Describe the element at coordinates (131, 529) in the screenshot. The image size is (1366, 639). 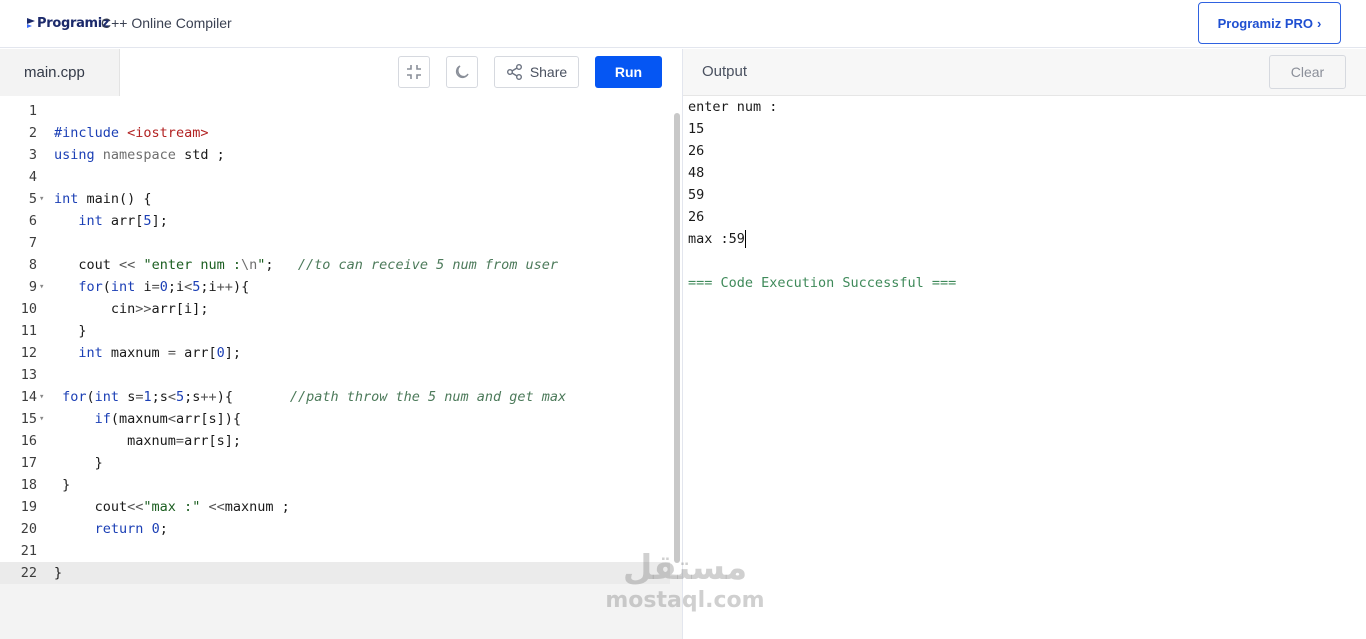
I see `code-text: return 0;` at that location.